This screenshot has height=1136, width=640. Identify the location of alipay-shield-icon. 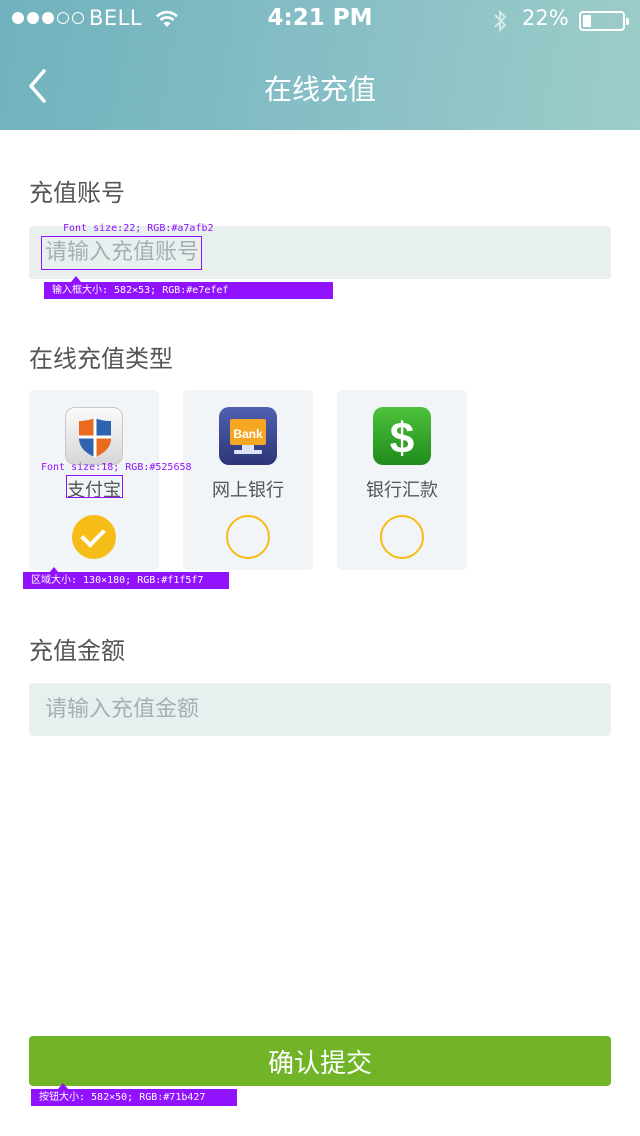
(94, 436).